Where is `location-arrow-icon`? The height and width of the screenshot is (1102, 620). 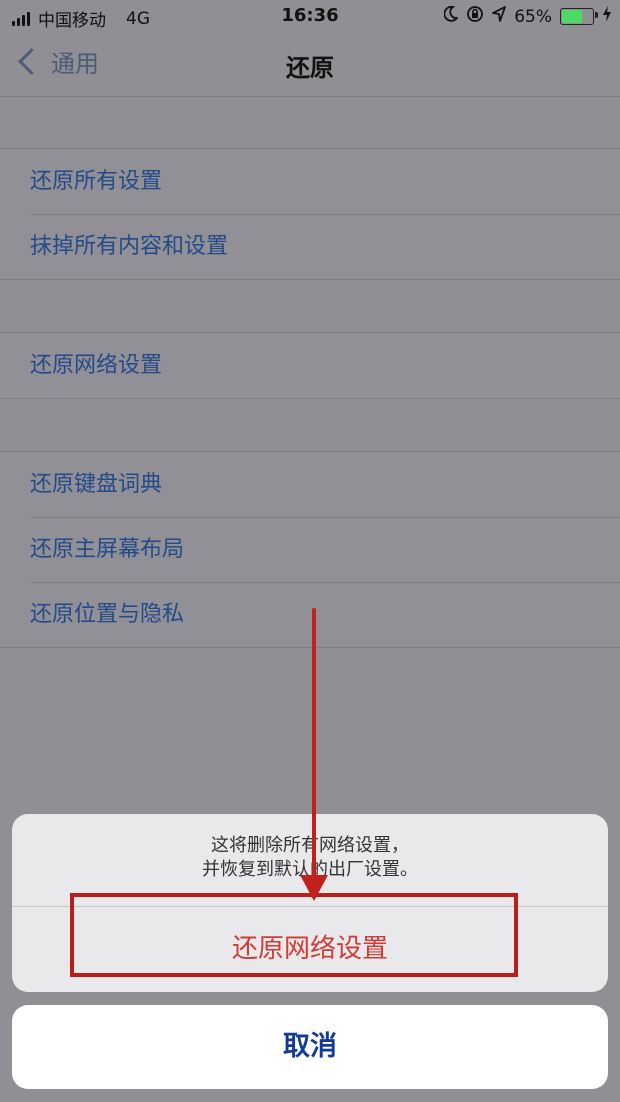 location-arrow-icon is located at coordinates (499, 16).